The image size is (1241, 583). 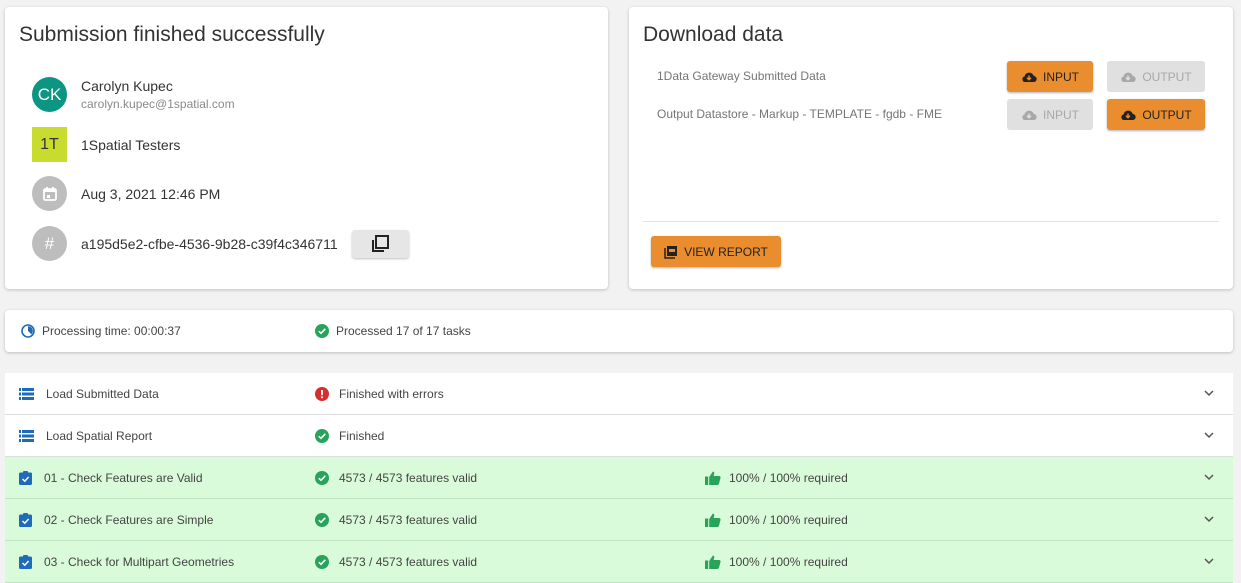 What do you see at coordinates (741, 76) in the screenshot?
I see `download-row-label: 1Data Gateway Submitted Data` at bounding box center [741, 76].